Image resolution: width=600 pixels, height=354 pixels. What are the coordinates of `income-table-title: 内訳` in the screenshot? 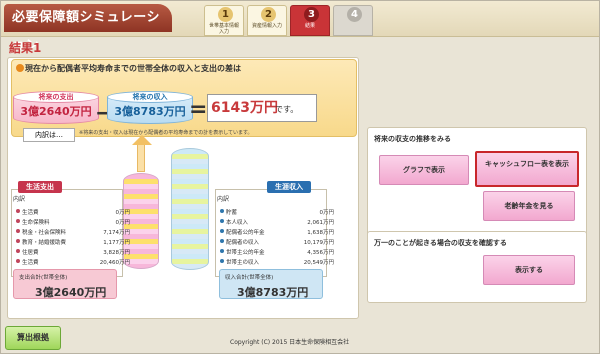 It's located at (223, 199).